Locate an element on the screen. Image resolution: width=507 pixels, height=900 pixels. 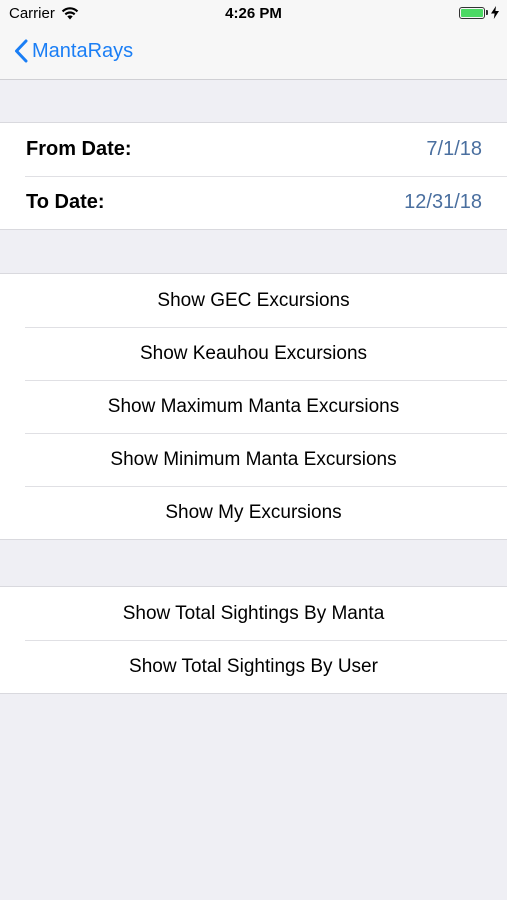
from-date-value: 7/1/18 is located at coordinates (454, 149).